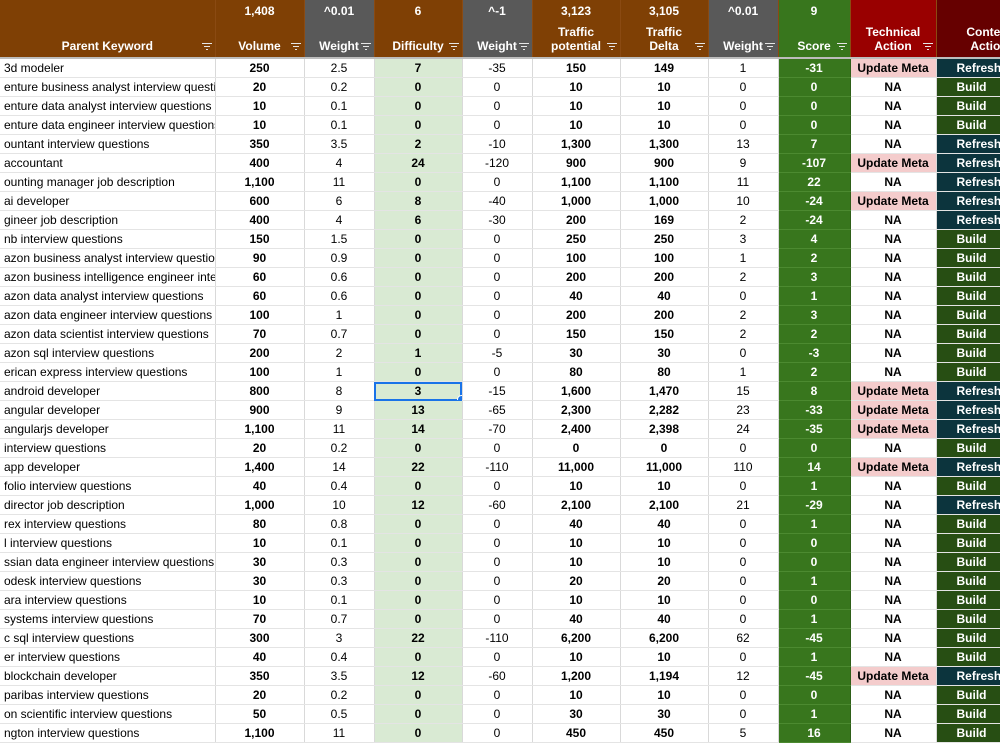 The height and width of the screenshot is (750, 1000). I want to click on cell-parent-keyword: 3d modeler, so click(108, 67).